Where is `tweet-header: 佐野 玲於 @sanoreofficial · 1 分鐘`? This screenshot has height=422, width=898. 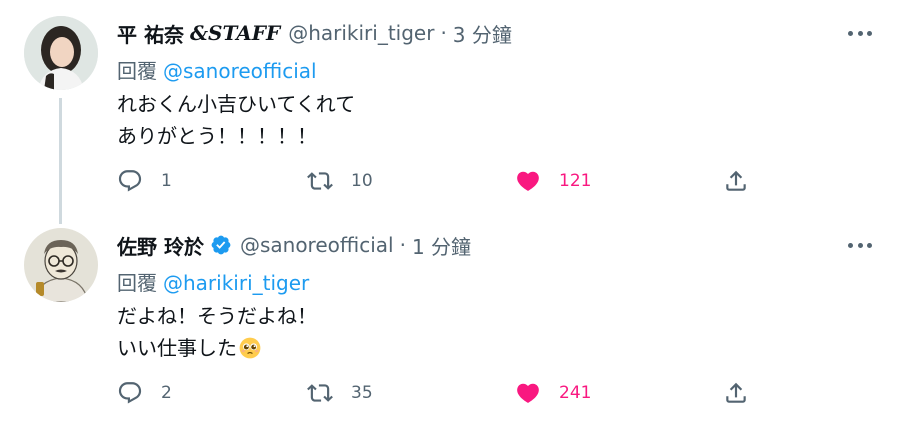 tweet-header: 佐野 玲於 @sanoreofficial · 1 分鐘 is located at coordinates (495, 245).